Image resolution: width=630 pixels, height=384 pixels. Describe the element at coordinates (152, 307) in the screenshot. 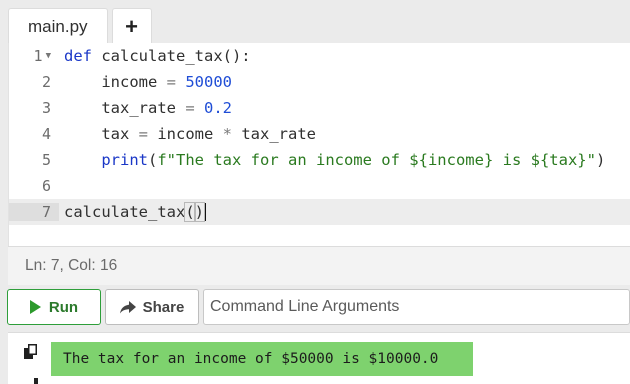

I see `share-button: Share` at that location.